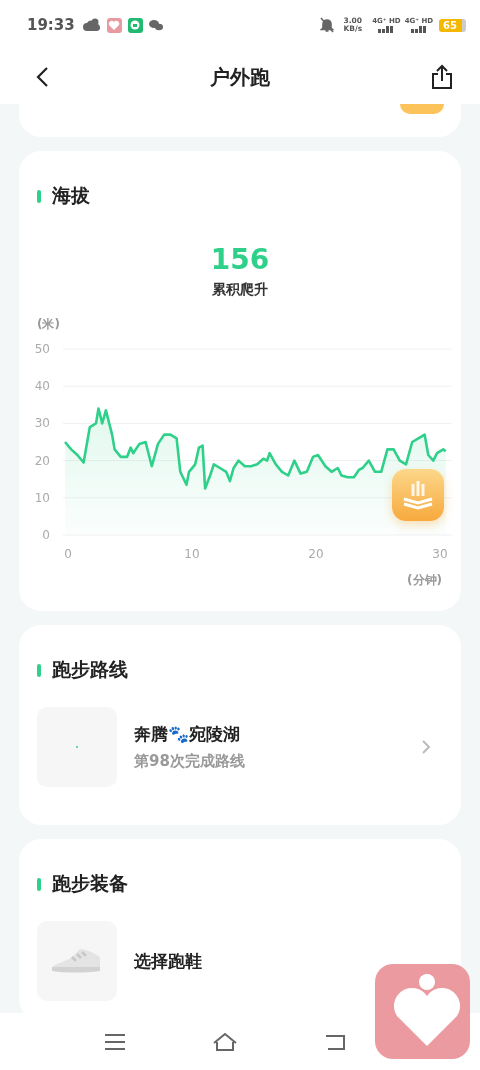 Image resolution: width=480 pixels, height=1070 pixels. Describe the element at coordinates (440, 554) in the screenshot. I see `x-tick-label: 30` at that location.